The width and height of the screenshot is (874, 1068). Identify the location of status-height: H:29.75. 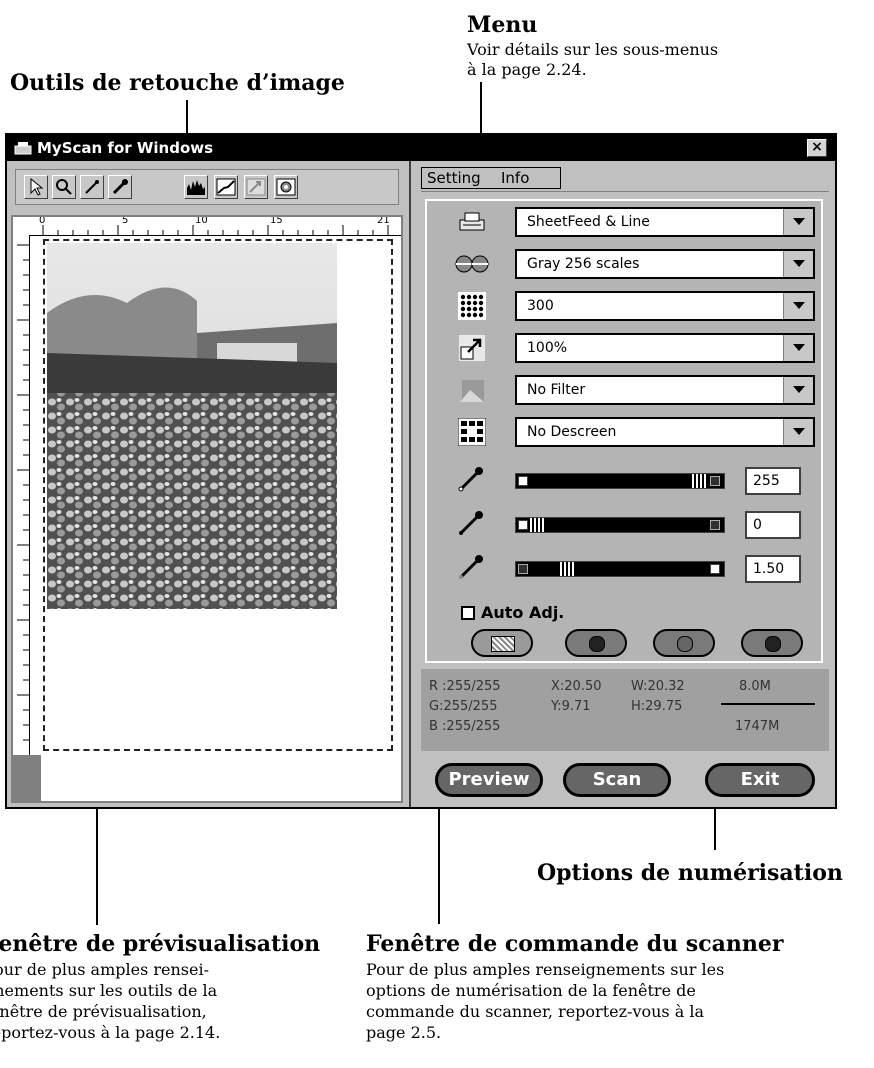
(657, 706).